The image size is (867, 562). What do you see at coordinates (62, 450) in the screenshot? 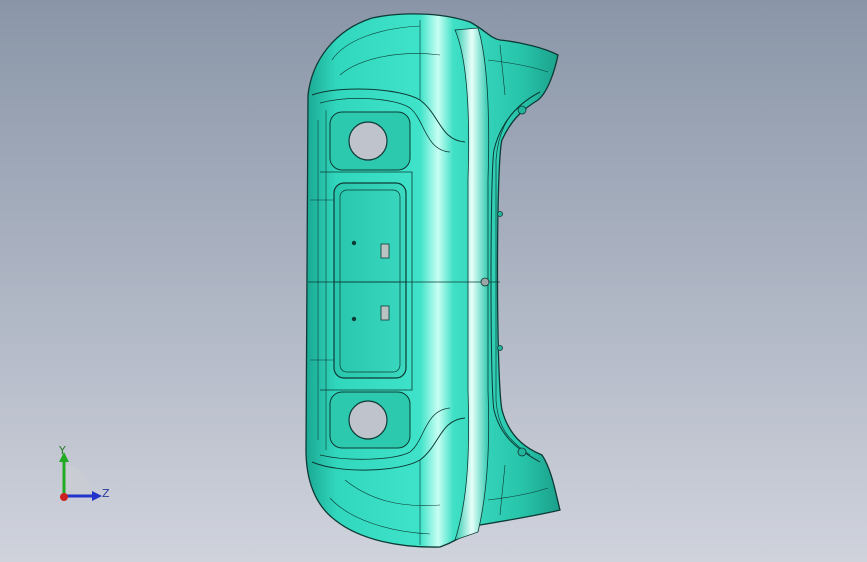
I see `y-axis-label: Y` at bounding box center [62, 450].